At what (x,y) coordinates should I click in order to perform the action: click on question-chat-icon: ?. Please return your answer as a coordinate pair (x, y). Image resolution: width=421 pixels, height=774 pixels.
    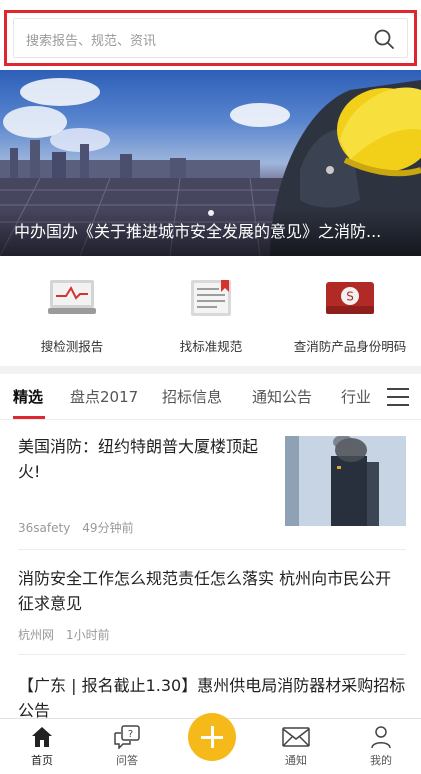
    Looking at the image, I should click on (127, 737).